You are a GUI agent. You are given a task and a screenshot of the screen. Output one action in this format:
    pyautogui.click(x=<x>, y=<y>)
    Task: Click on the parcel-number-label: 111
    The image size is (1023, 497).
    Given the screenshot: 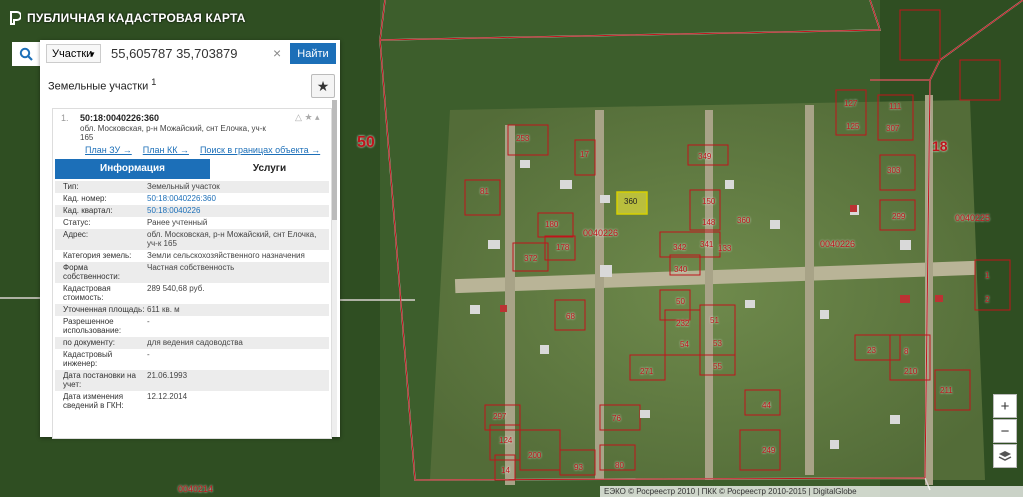 What is the action you would take?
    pyautogui.click(x=895, y=106)
    